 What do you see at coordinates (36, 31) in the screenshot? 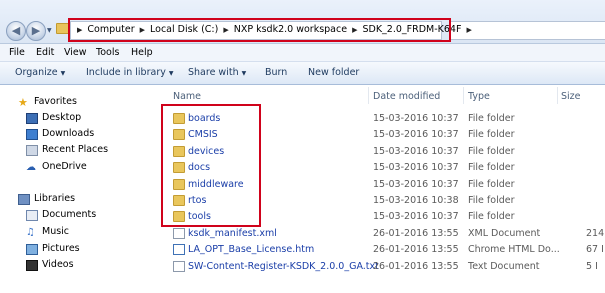
I see `forward-button: ▶` at bounding box center [36, 31].